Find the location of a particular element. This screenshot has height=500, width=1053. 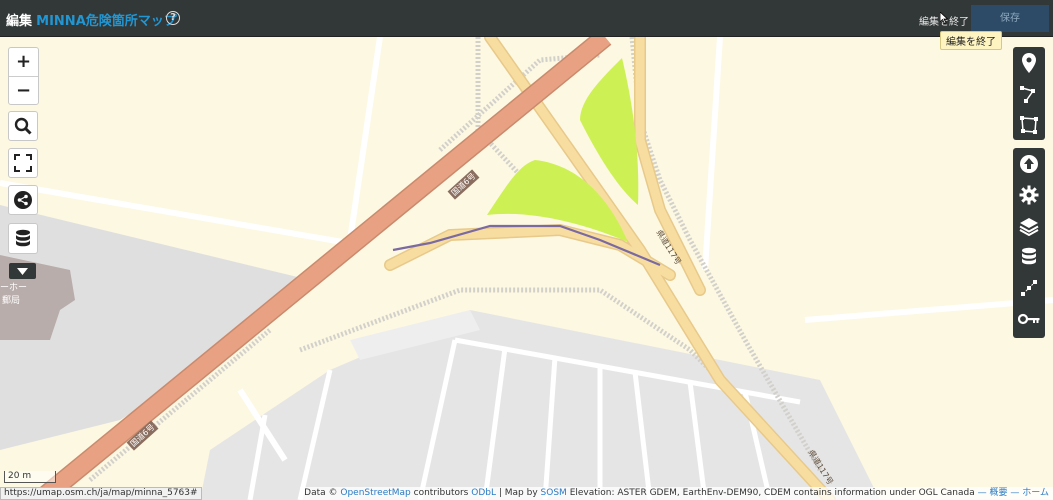

database-icon is located at coordinates (23, 237).